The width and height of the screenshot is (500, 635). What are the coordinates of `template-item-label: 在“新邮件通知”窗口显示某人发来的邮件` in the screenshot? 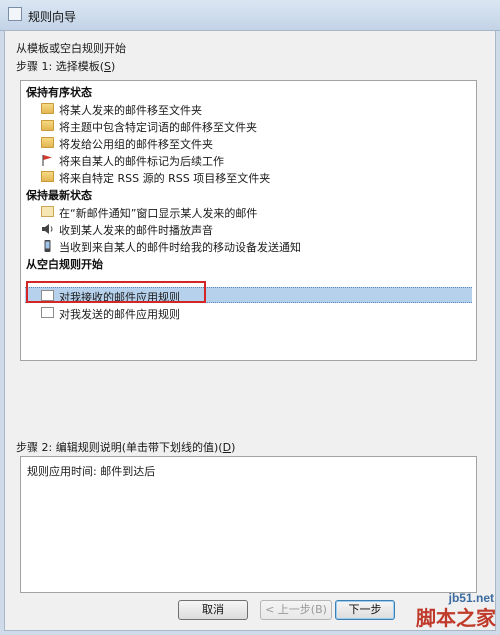 It's located at (158, 213).